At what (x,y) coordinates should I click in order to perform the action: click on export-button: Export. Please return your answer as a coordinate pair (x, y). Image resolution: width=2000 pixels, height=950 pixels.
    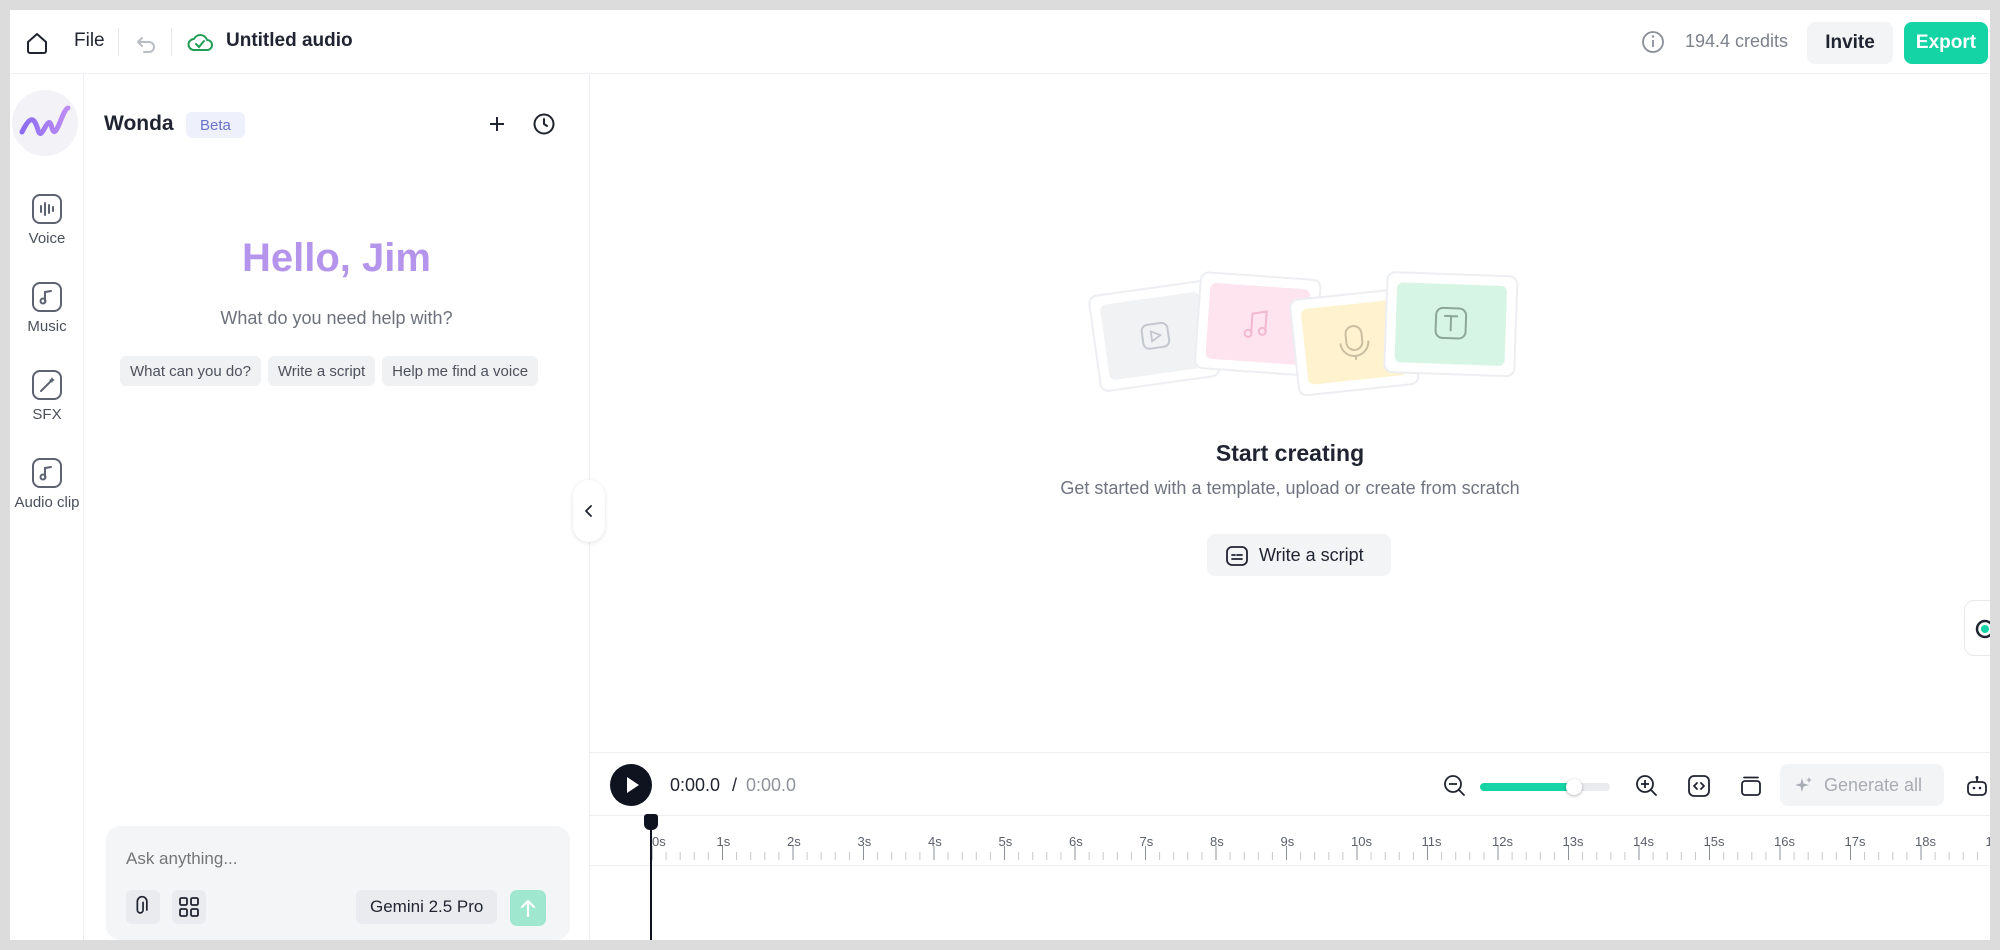
    Looking at the image, I should click on (1946, 43).